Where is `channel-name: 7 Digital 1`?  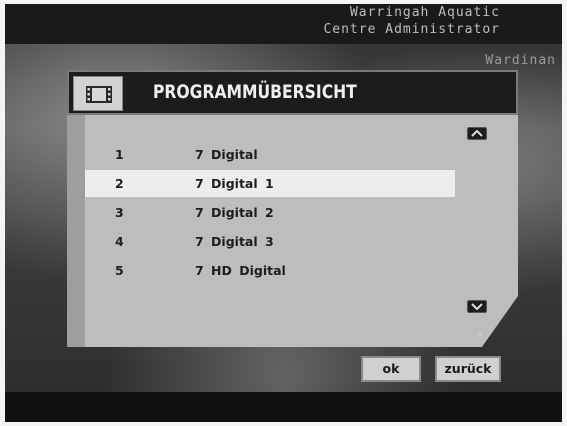 channel-name: 7 Digital 1 is located at coordinates (234, 183).